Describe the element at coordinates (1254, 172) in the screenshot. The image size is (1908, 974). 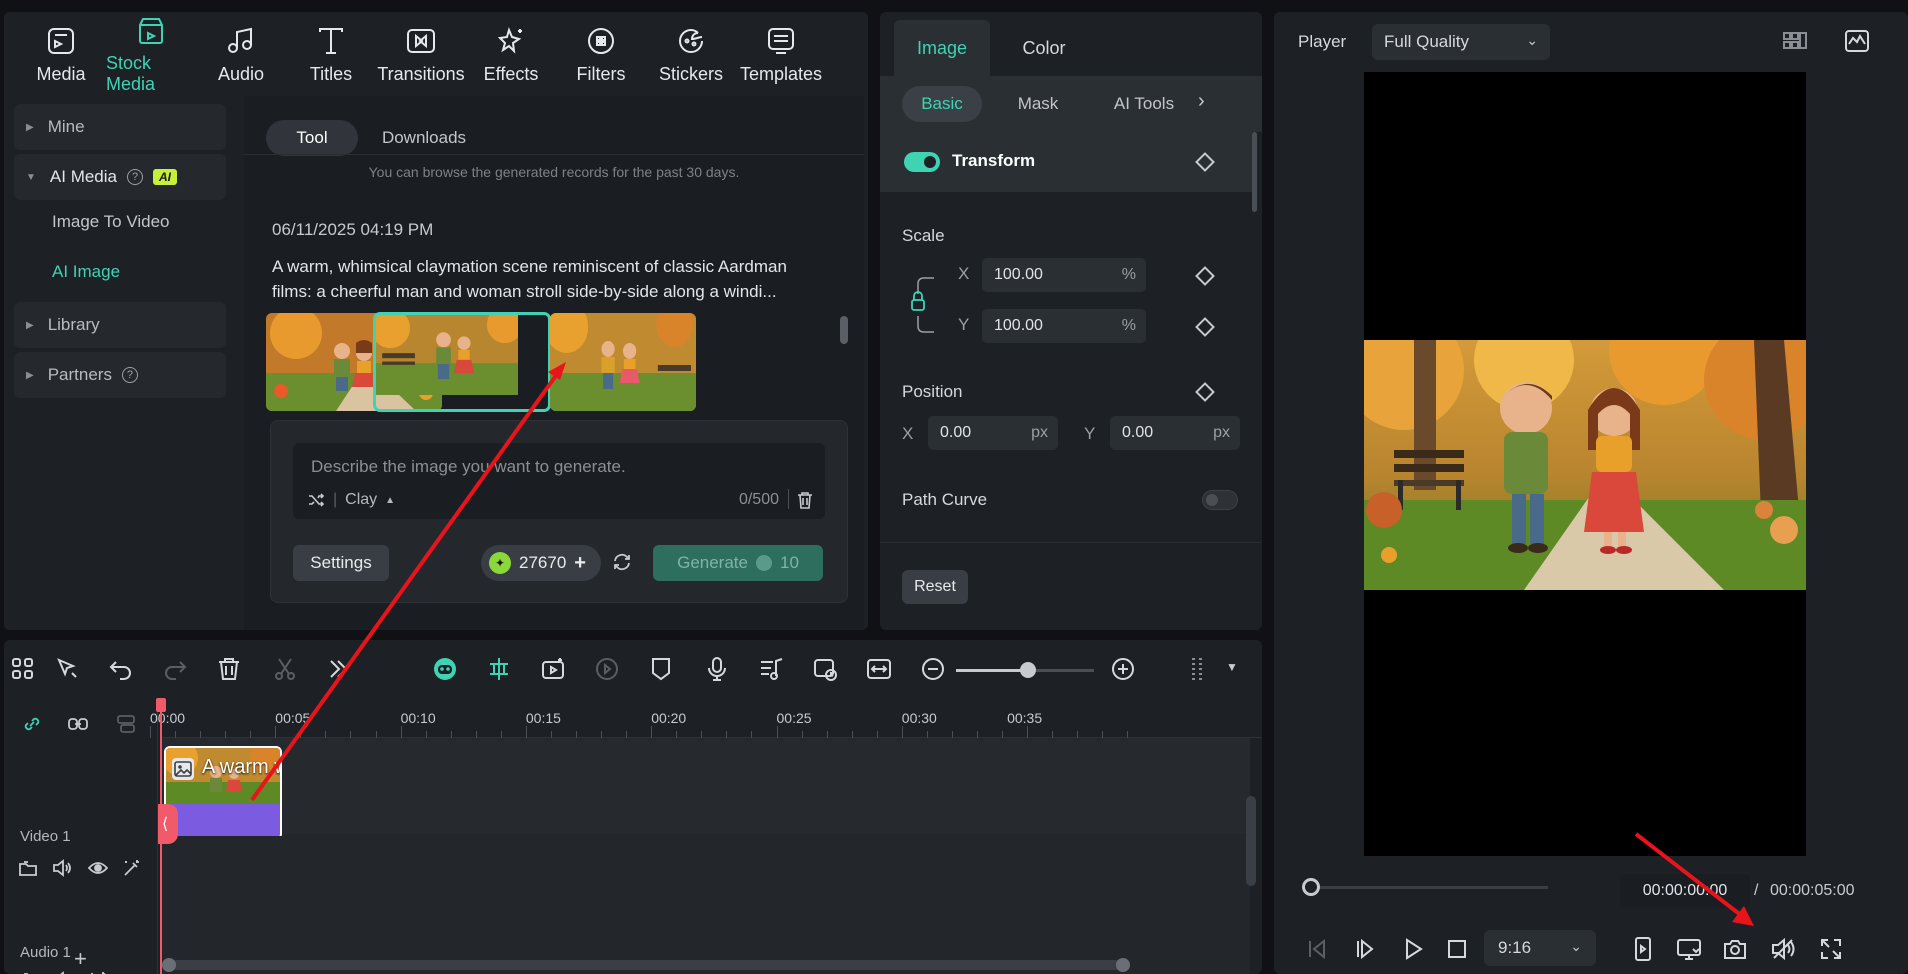
I see `property-scrollbar` at that location.